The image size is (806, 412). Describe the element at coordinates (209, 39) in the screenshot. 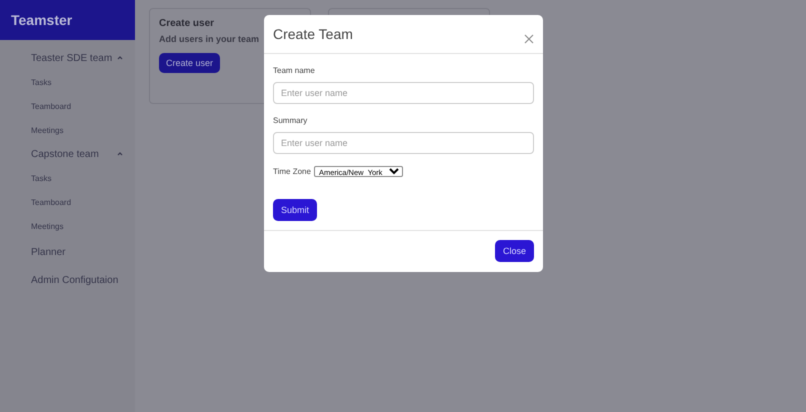

I see `card-subtitle: Add users in your team` at that location.